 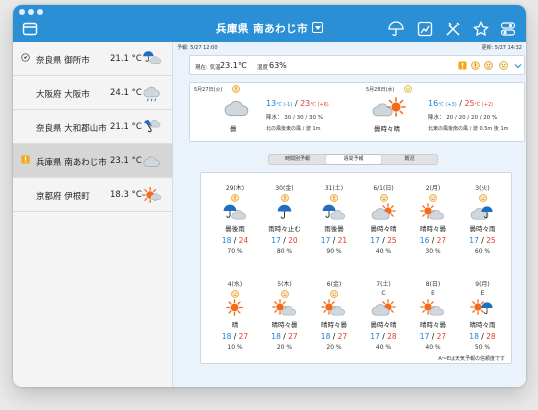 I want to click on day-temps: 18 / 24, so click(x=235, y=240).